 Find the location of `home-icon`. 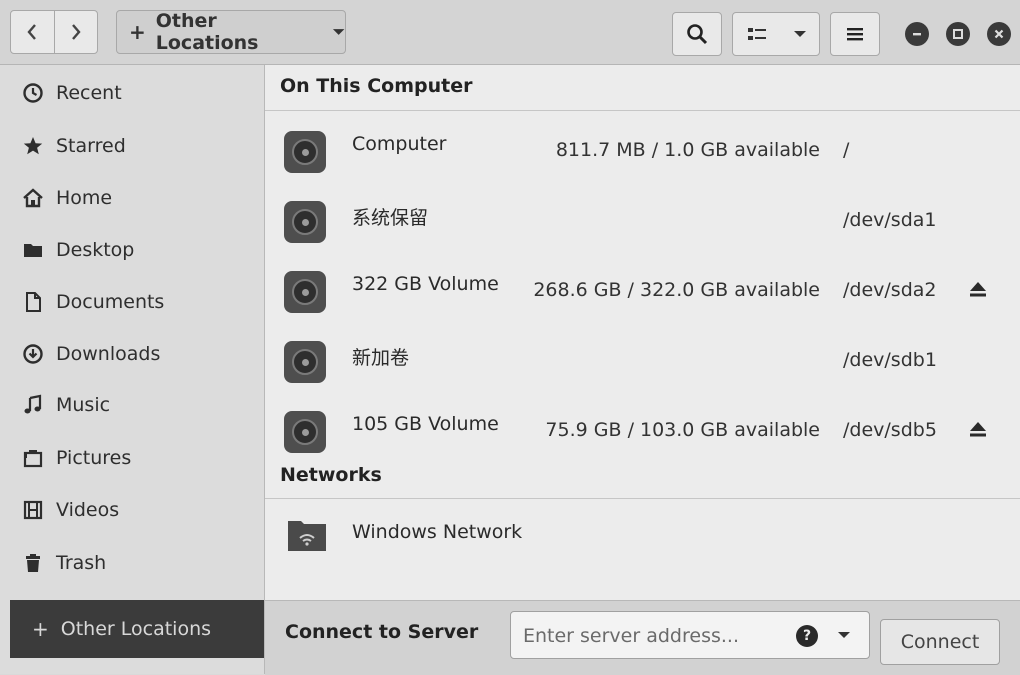

home-icon is located at coordinates (33, 198).